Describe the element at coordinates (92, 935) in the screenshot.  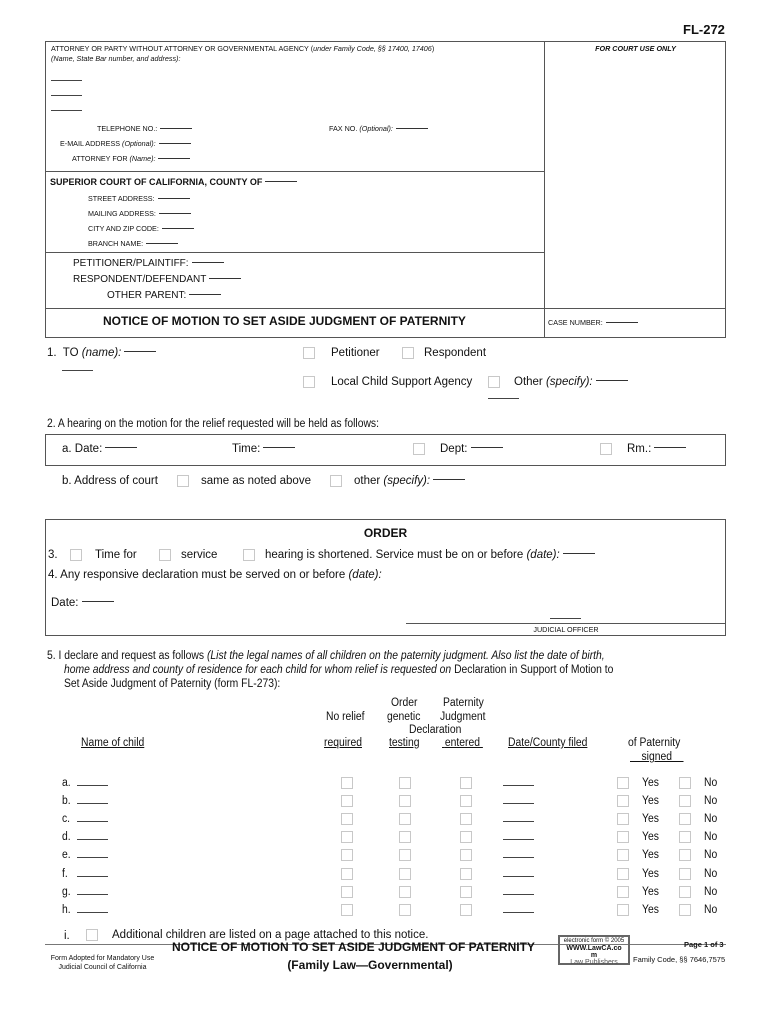
I see `additional-children-checkbox` at that location.